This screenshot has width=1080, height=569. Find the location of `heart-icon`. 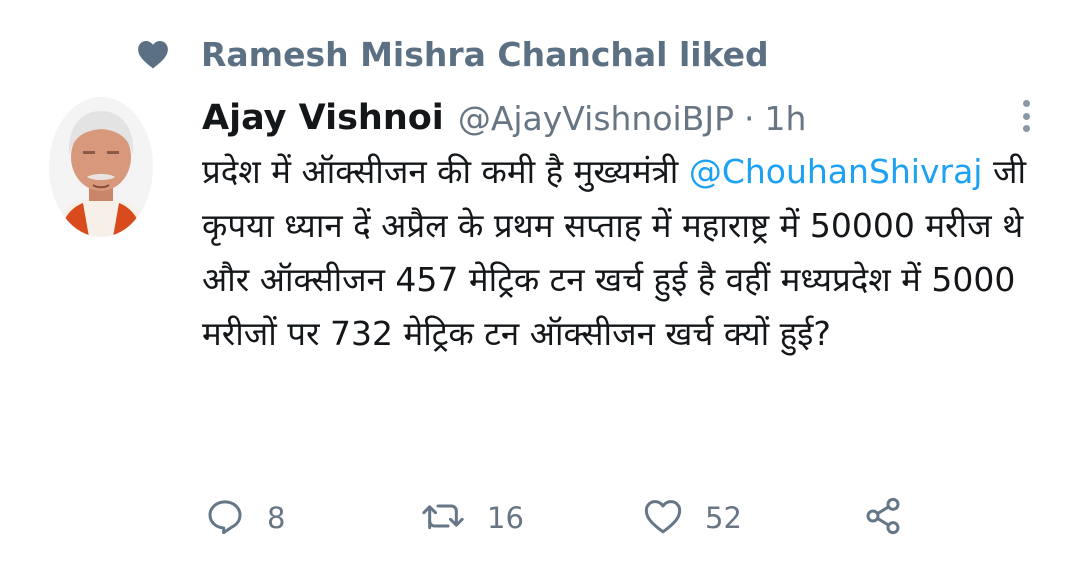

heart-icon is located at coordinates (153, 54).